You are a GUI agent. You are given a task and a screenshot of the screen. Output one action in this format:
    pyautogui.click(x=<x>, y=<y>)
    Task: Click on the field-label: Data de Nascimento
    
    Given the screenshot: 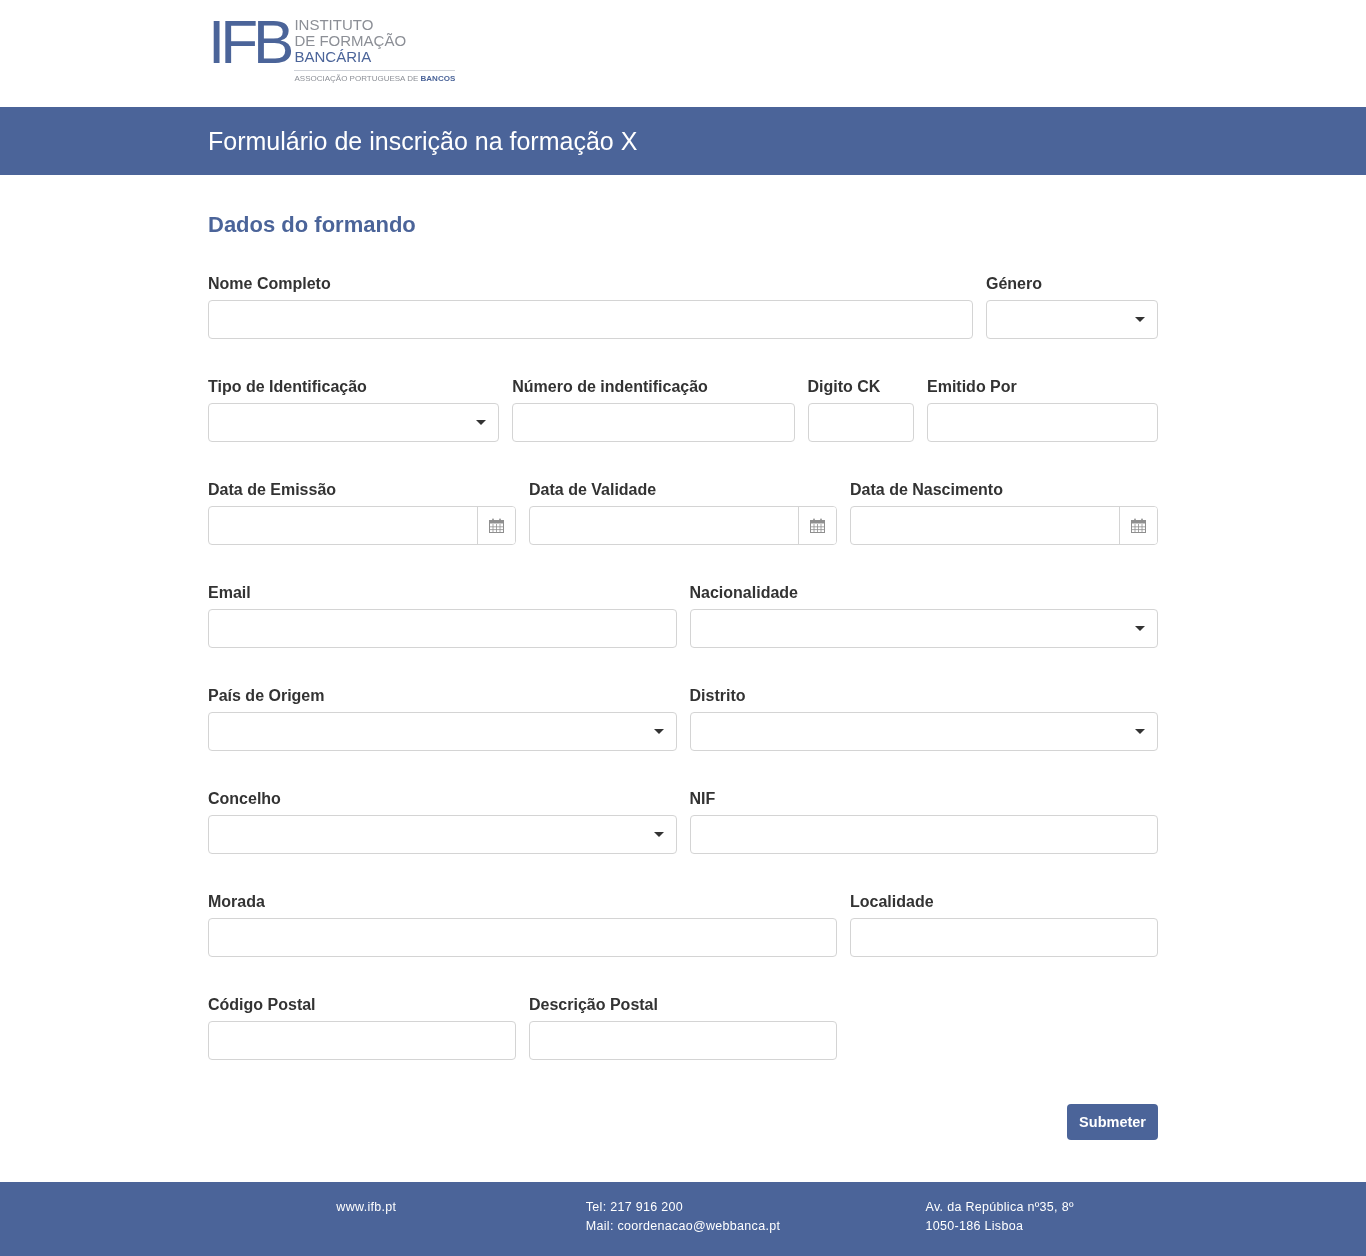 What is the action you would take?
    pyautogui.click(x=926, y=490)
    